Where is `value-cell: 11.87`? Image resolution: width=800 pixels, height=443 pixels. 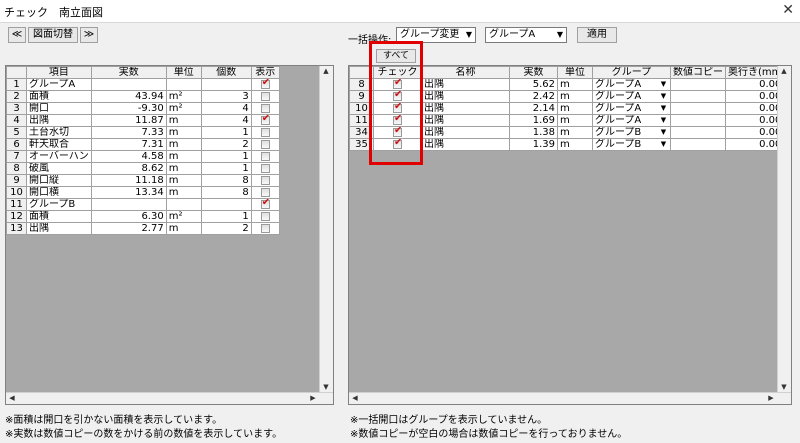
value-cell: 11.87 is located at coordinates (128, 120).